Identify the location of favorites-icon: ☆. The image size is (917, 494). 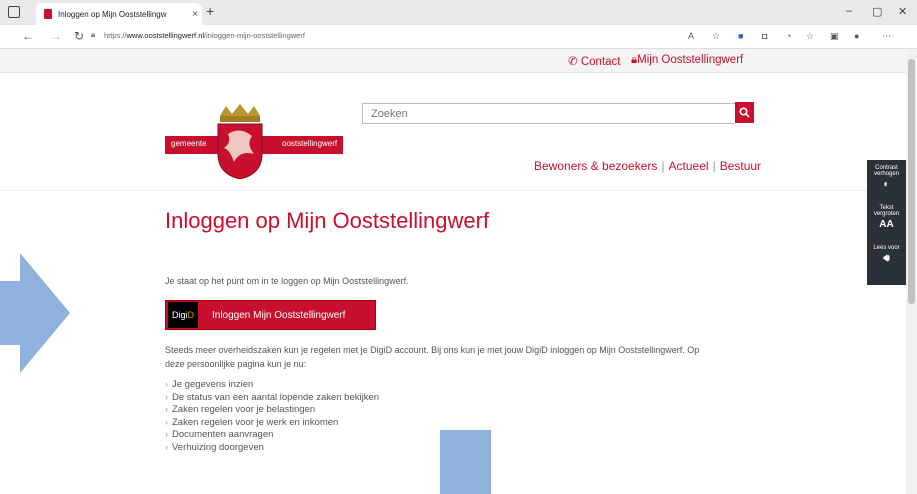
(810, 36).